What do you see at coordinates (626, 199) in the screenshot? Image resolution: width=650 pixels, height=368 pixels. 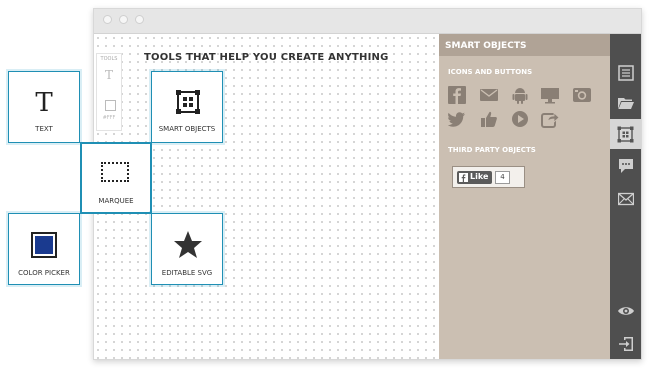 I see `envelope-icon` at bounding box center [626, 199].